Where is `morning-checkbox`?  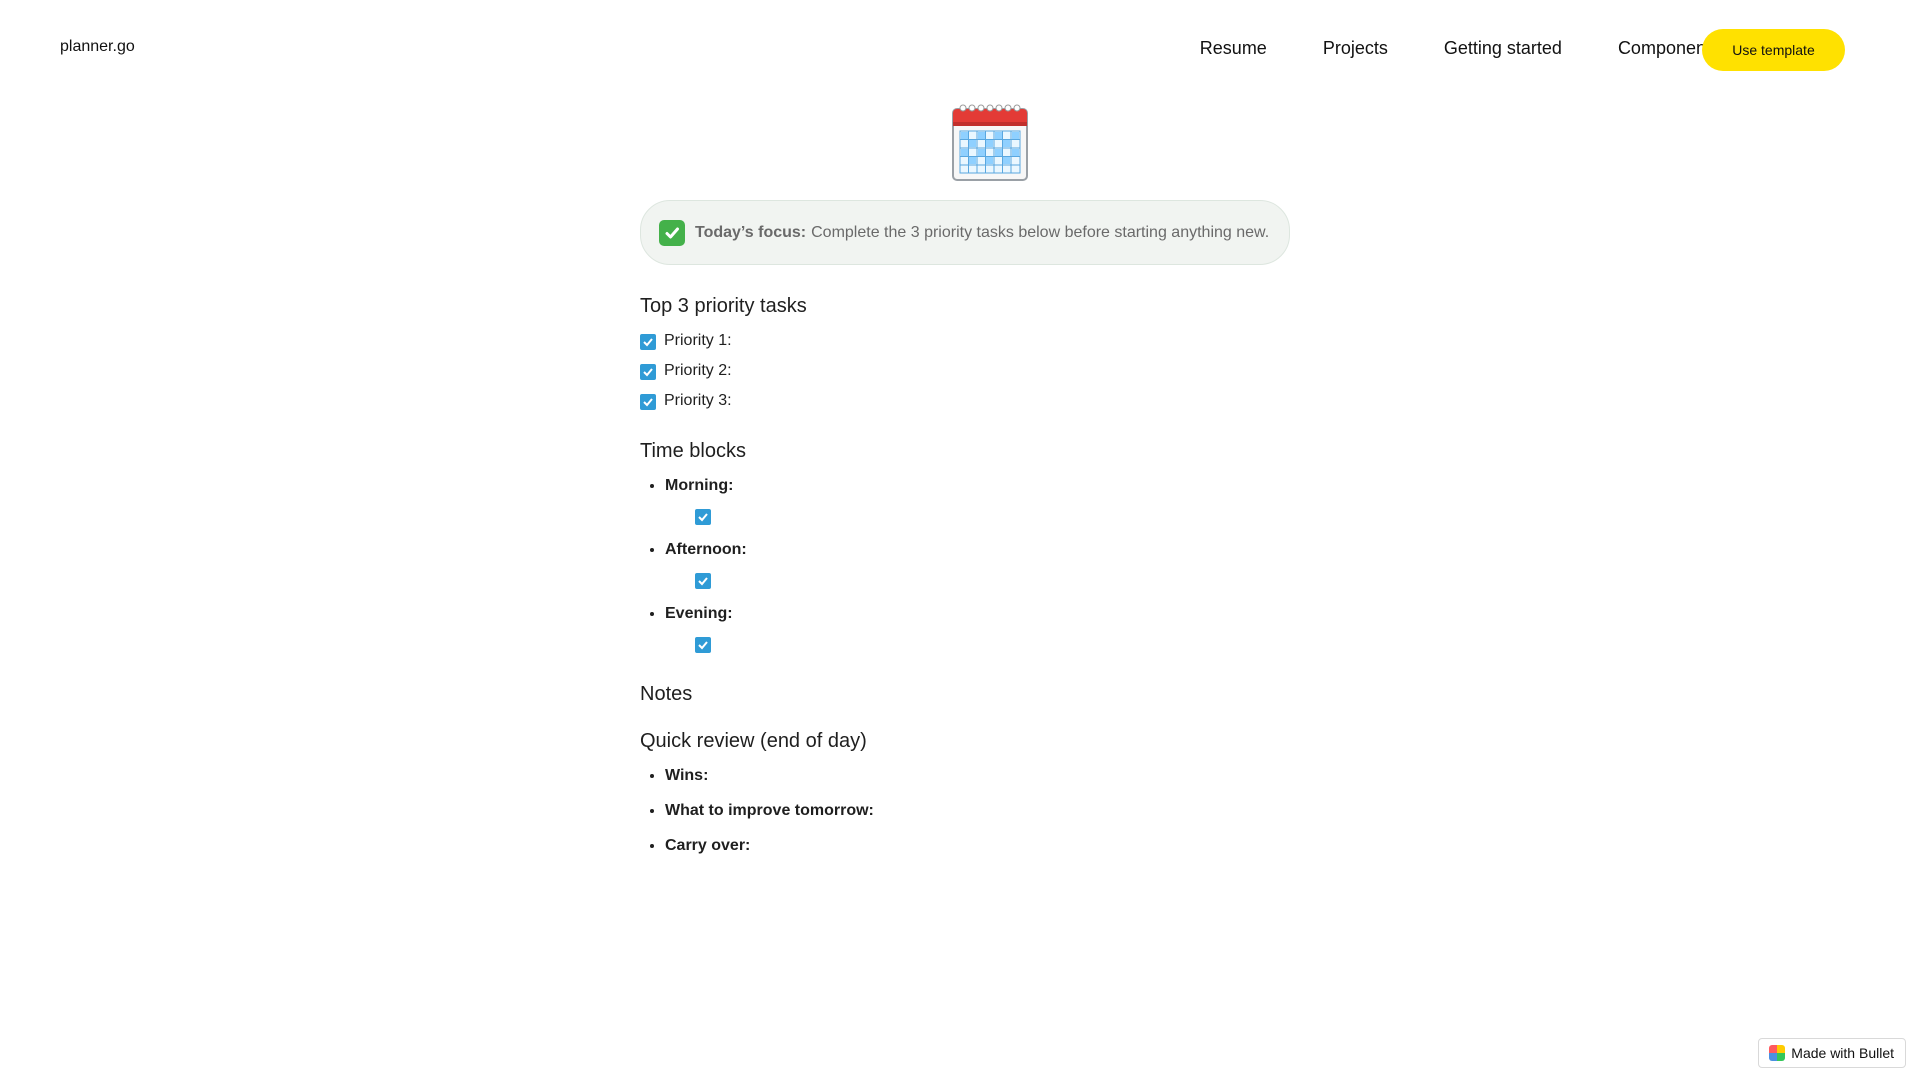 morning-checkbox is located at coordinates (703, 517).